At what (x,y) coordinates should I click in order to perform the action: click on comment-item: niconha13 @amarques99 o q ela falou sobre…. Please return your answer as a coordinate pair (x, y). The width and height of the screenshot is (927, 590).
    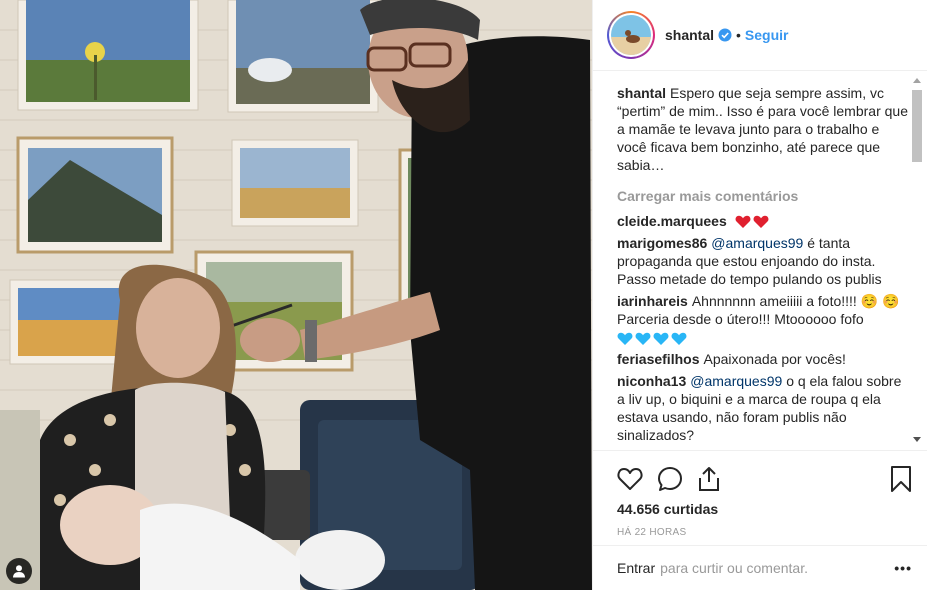
    Looking at the image, I should click on (765, 408).